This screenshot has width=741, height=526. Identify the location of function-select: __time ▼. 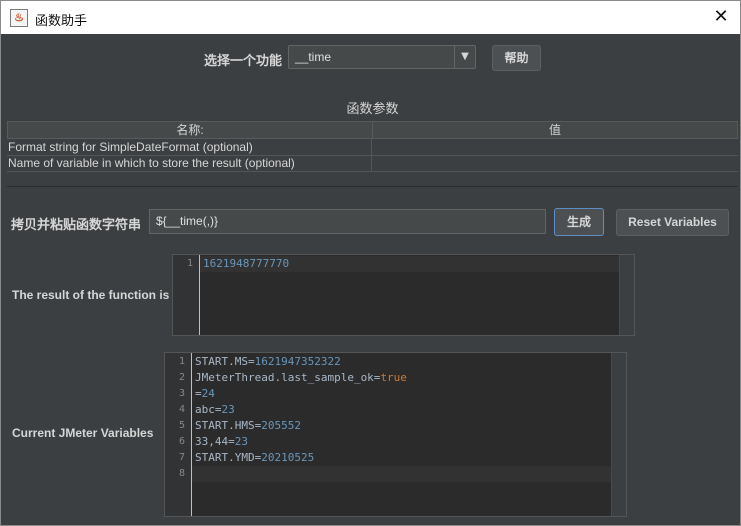
(382, 57).